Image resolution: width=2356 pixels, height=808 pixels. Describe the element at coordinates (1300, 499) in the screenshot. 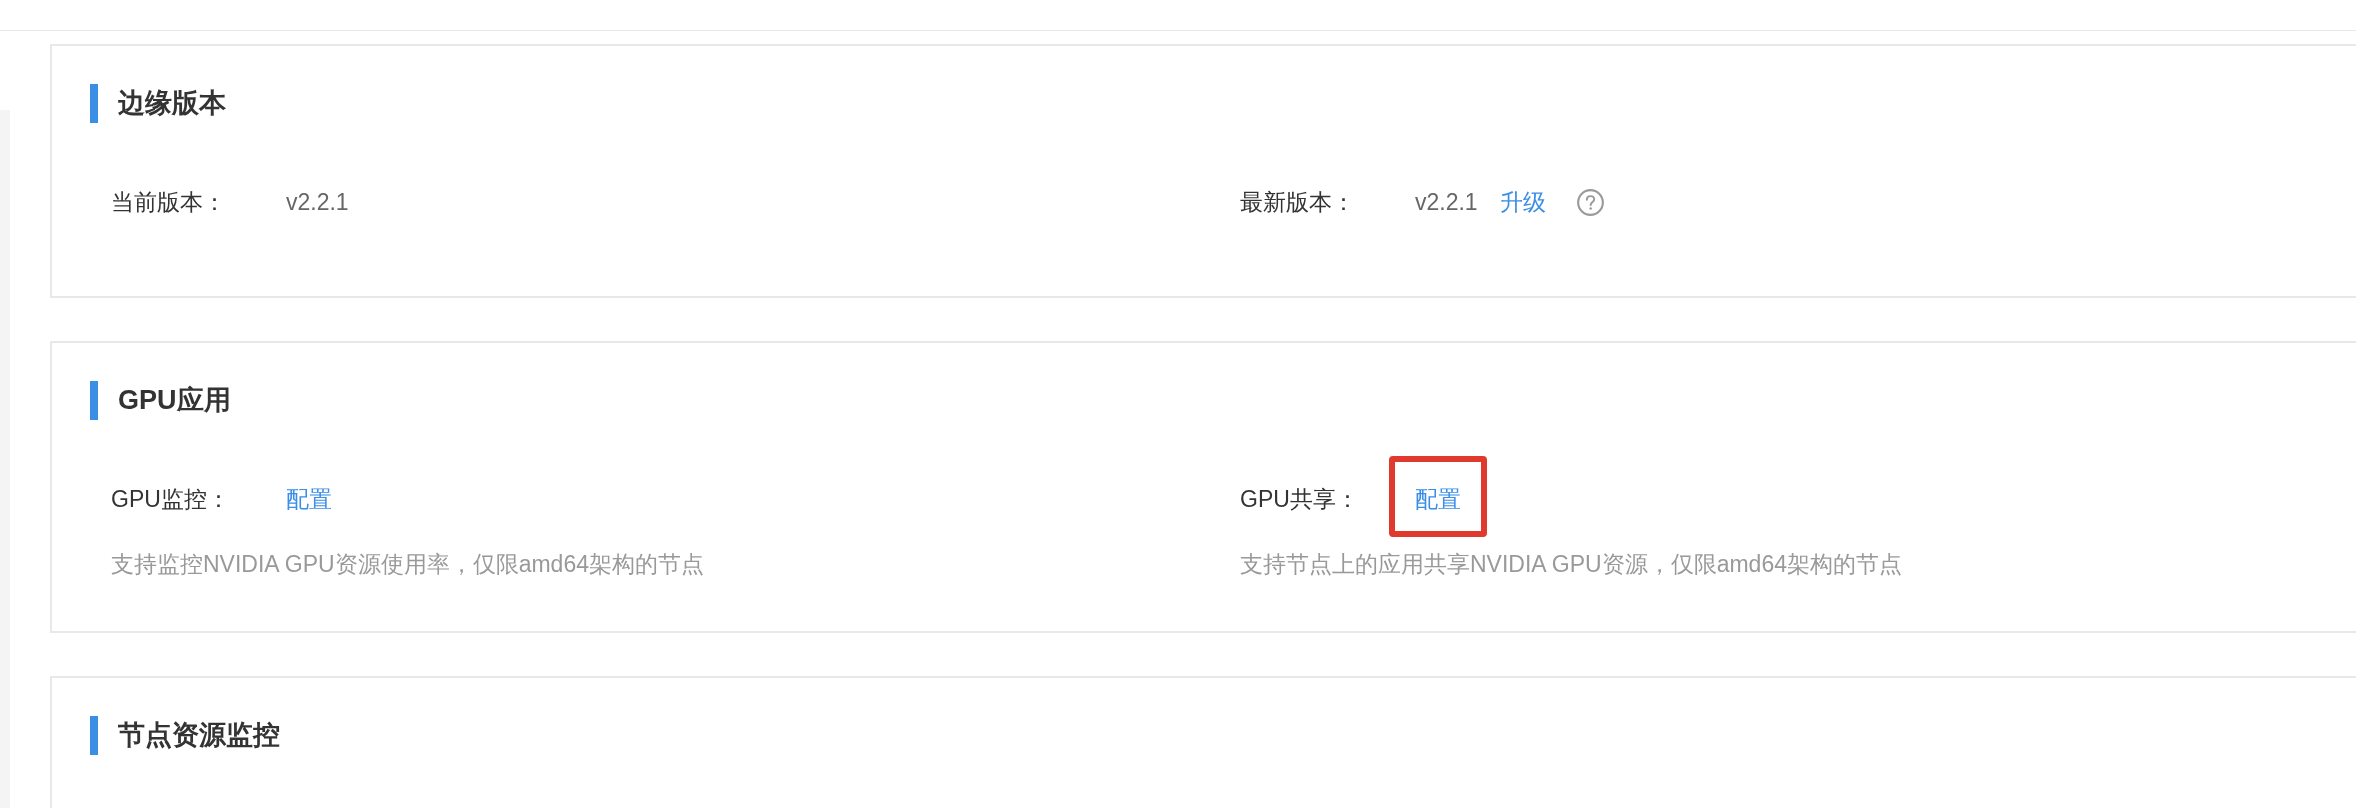

I see `field-label: GPU共享：` at that location.